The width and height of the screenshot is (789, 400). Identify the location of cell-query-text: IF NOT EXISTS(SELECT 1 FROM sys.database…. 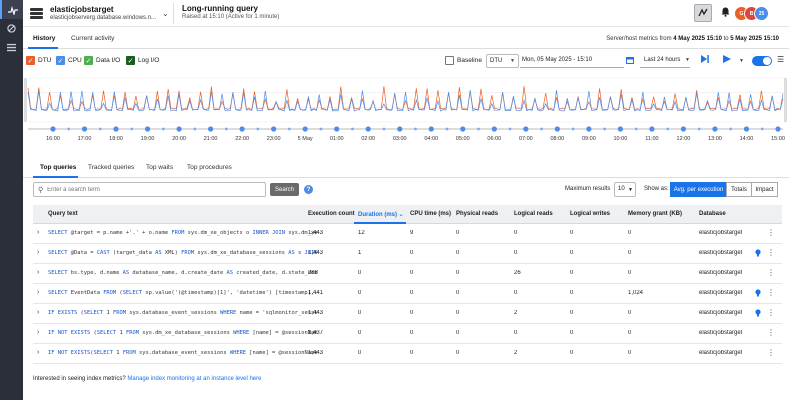
(182, 353).